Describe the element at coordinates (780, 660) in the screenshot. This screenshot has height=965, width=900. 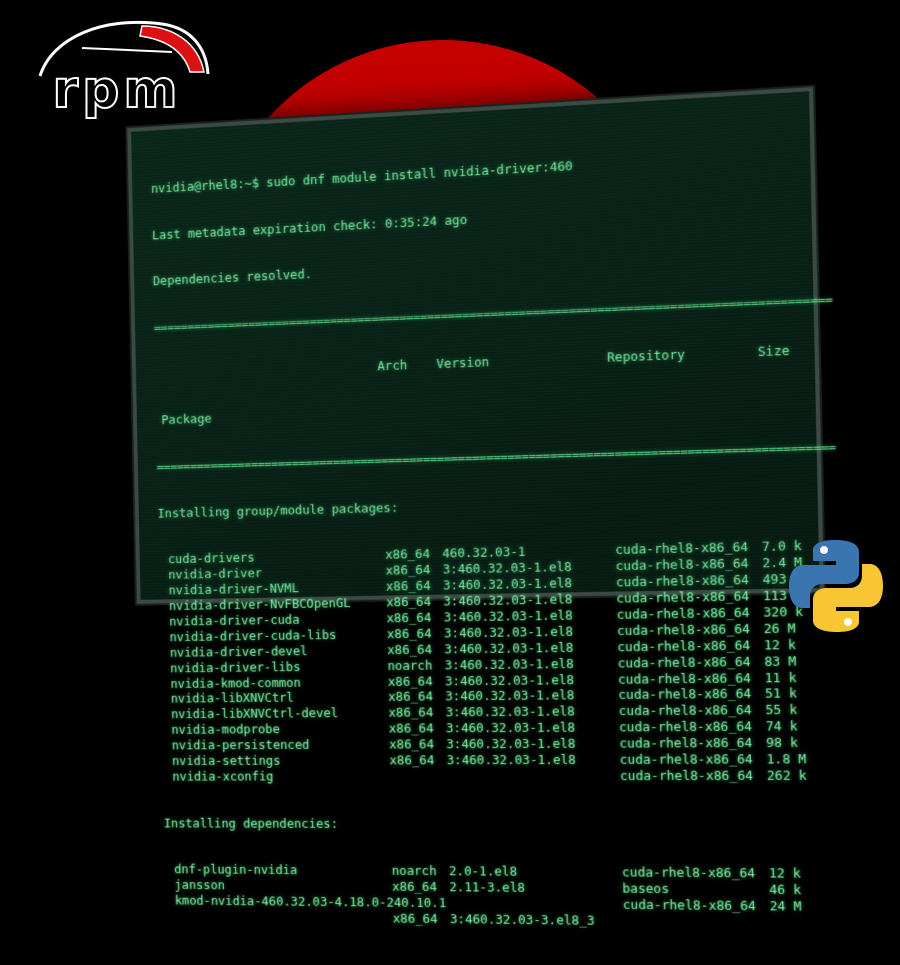
I see `package-size: 83 M` at that location.